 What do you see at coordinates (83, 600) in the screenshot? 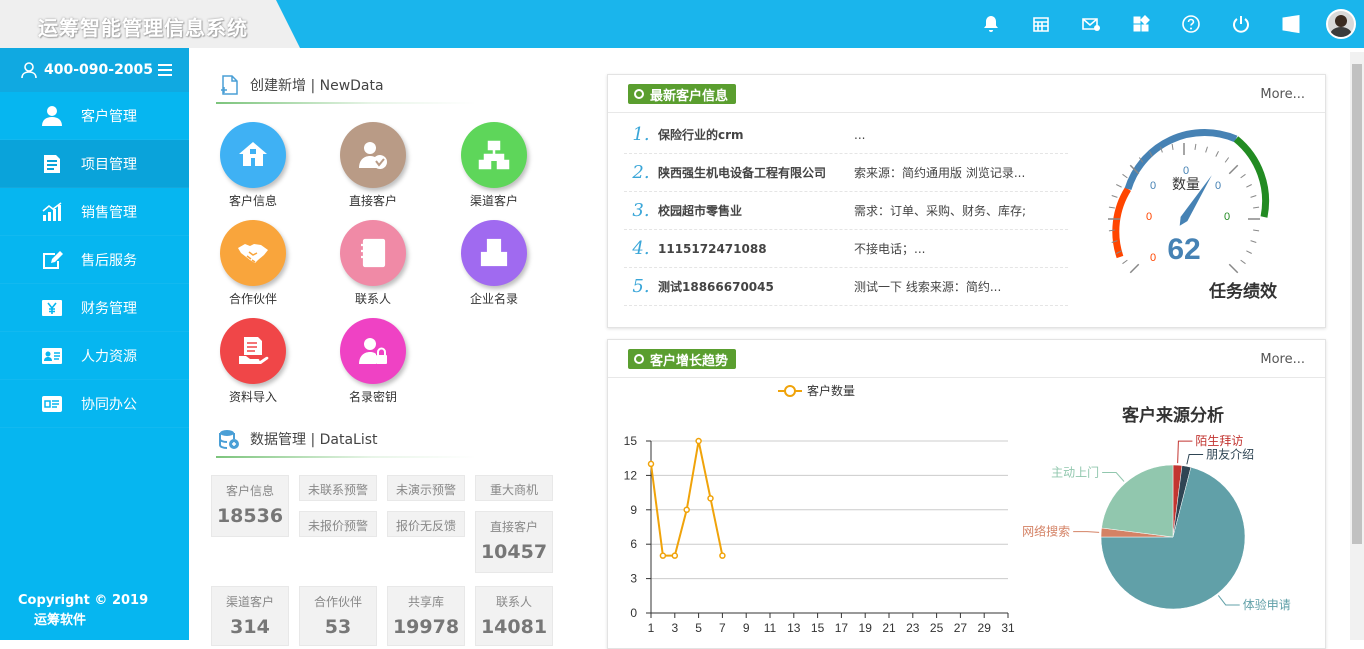
I see `copyright: Copyright © 2019` at bounding box center [83, 600].